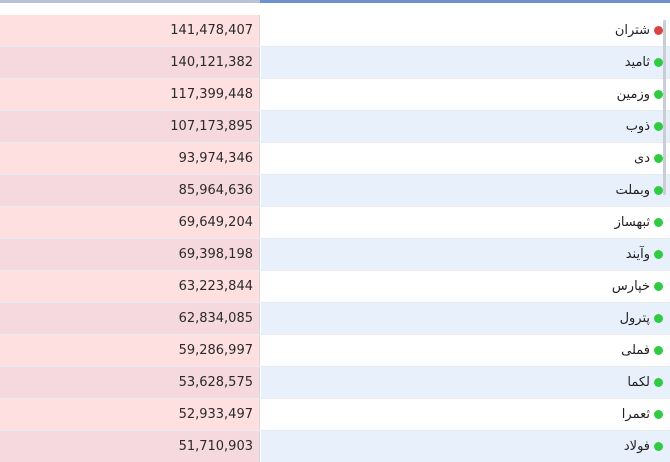 The height and width of the screenshot is (462, 670). I want to click on value-cell: 69,398,198, so click(130, 254).